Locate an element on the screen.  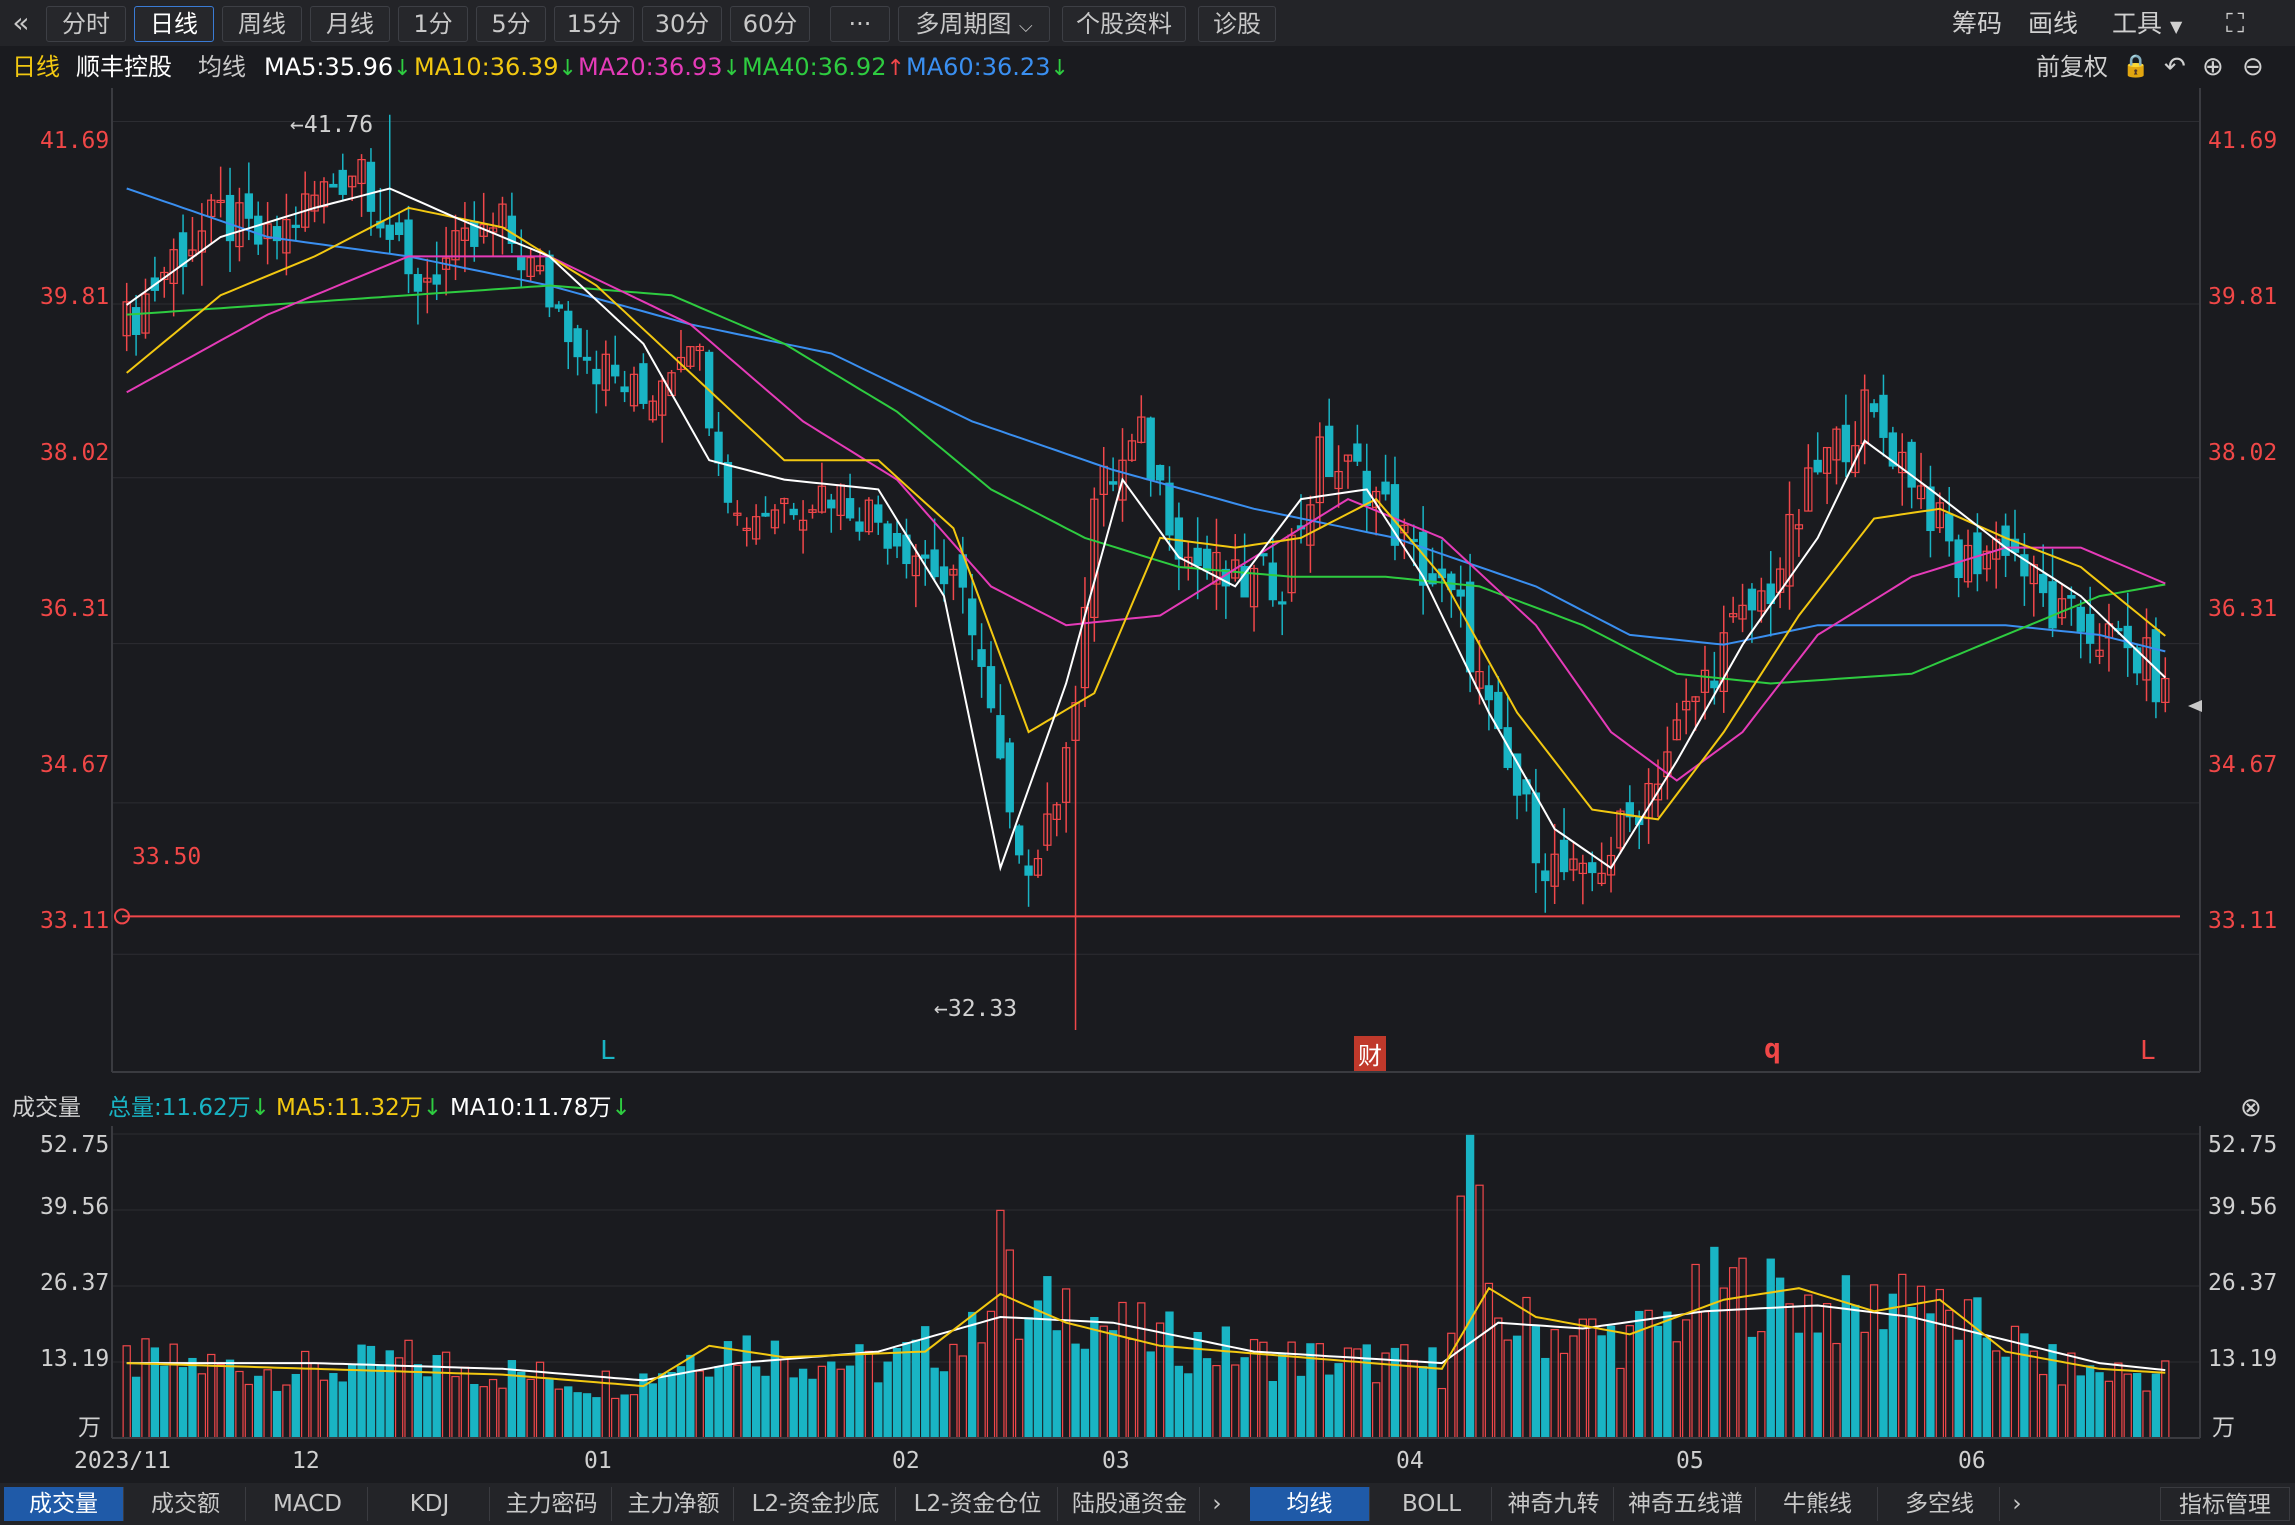
lock-icon: 🔒 is located at coordinates (2135, 67).